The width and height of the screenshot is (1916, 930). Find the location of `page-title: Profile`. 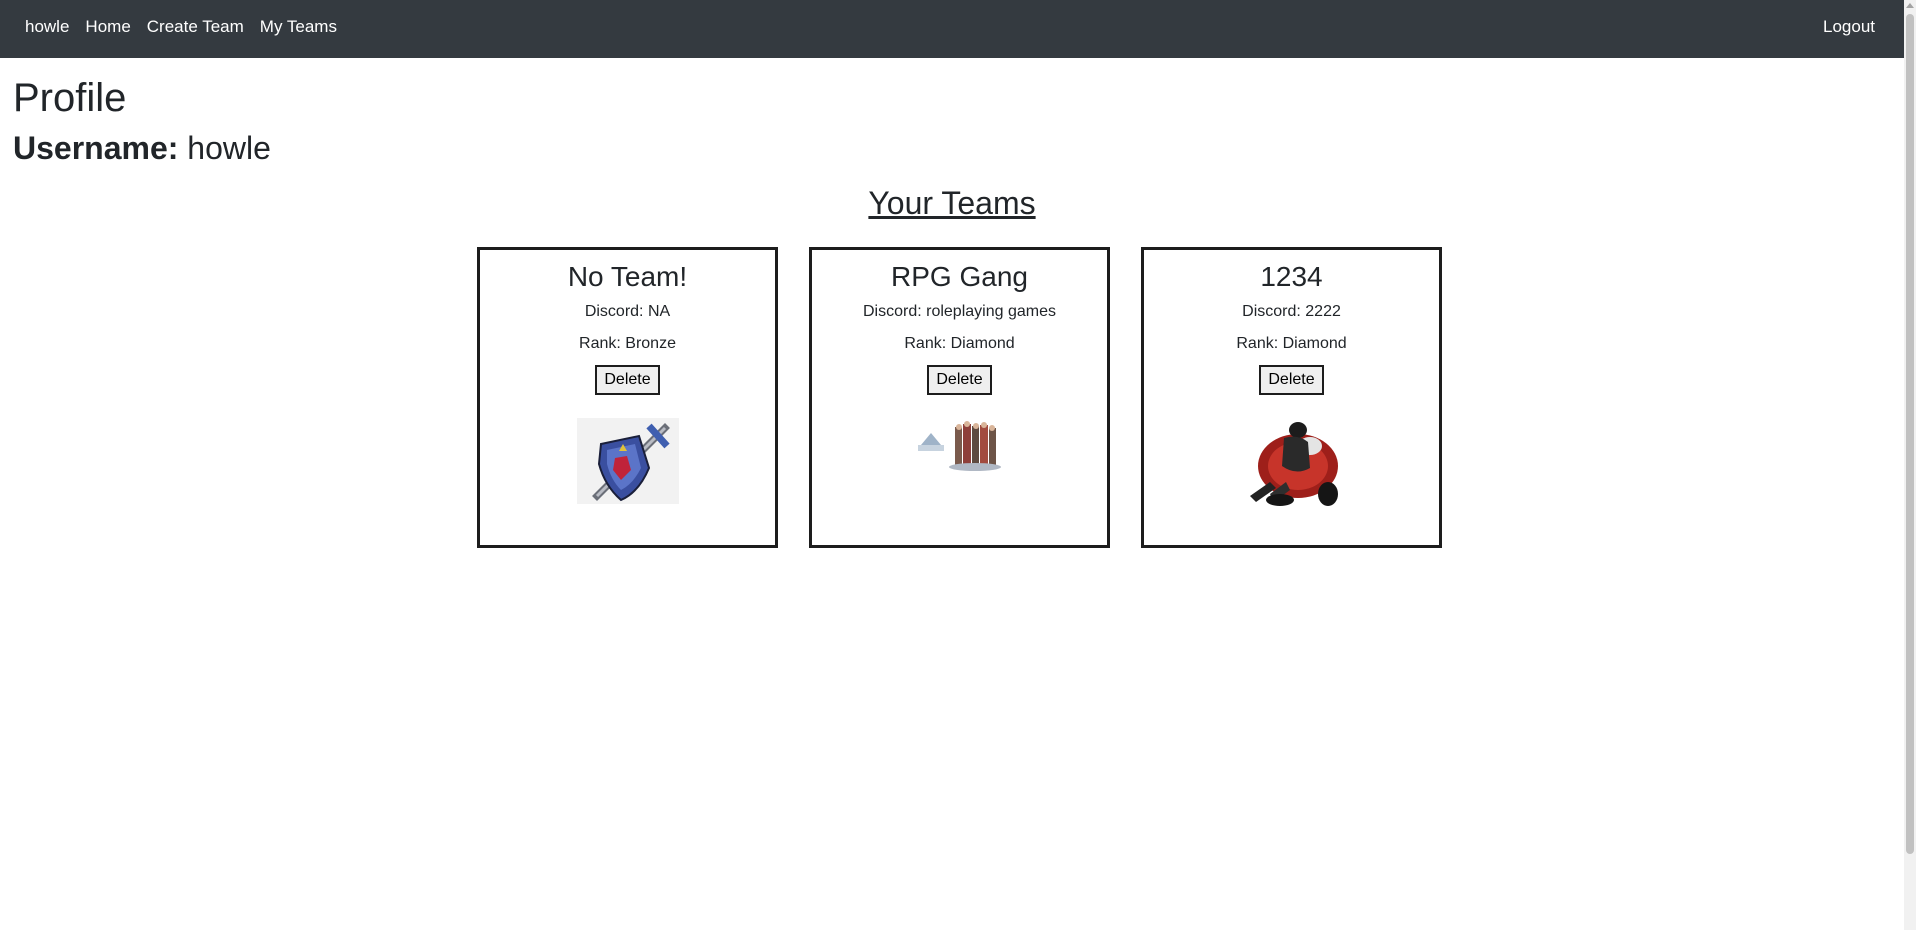

page-title: Profile is located at coordinates (70, 98).